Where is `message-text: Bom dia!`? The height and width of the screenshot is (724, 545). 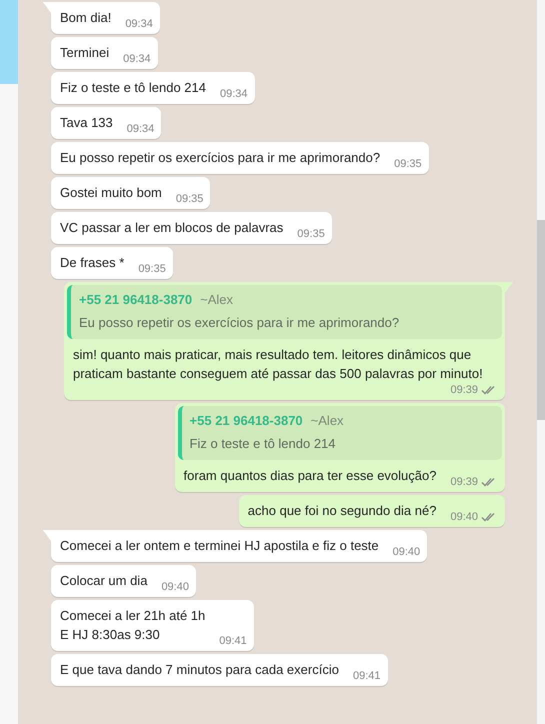
message-text: Bom dia! is located at coordinates (86, 18).